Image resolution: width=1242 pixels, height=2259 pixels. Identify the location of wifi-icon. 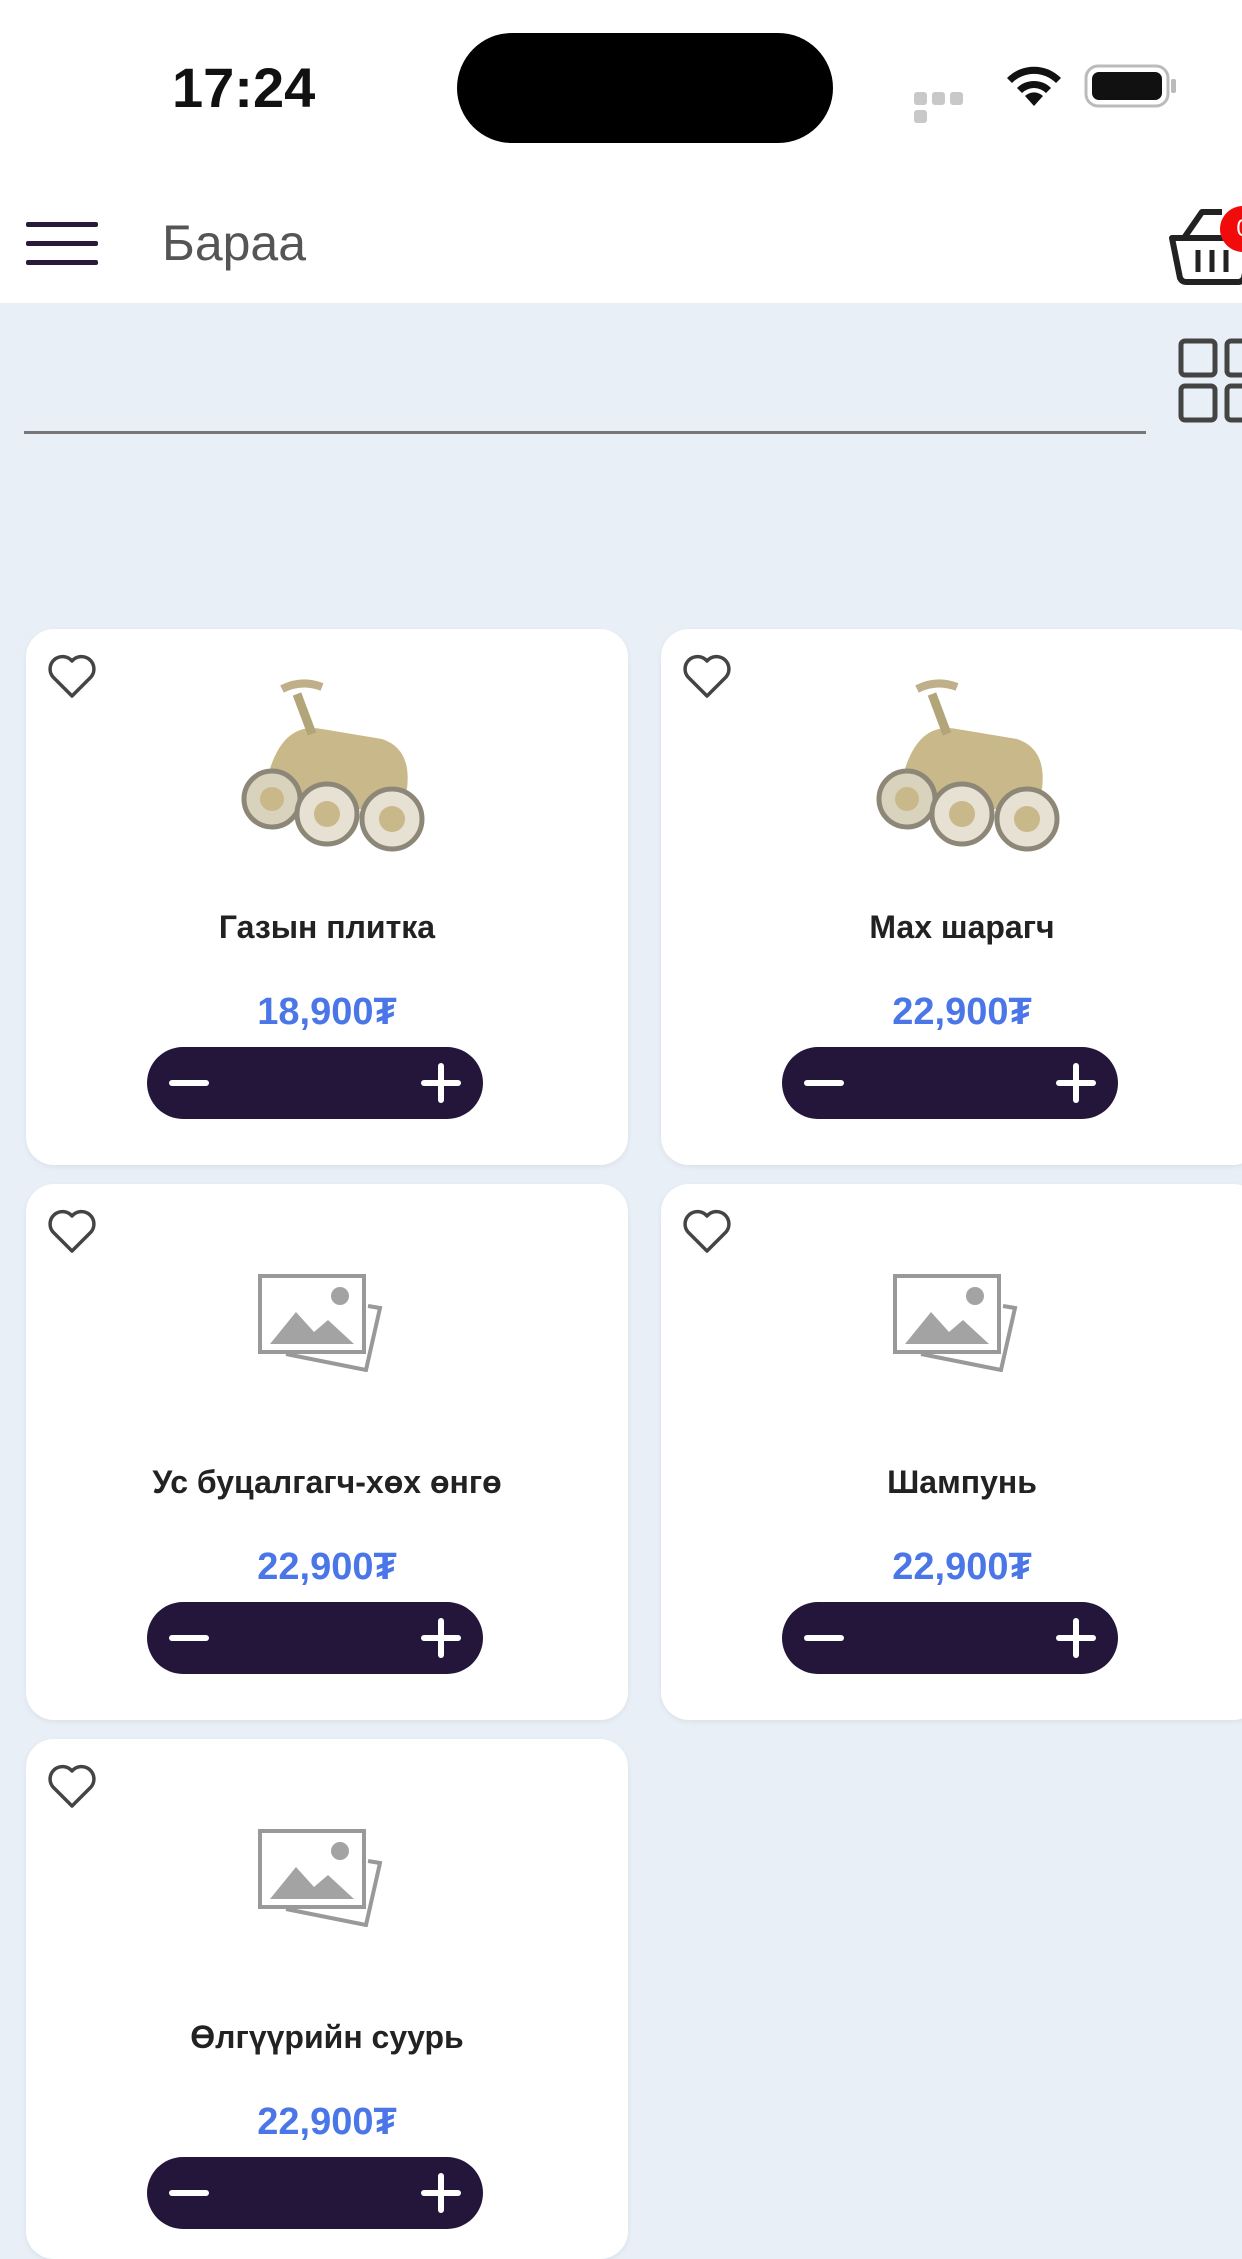
(1034, 86).